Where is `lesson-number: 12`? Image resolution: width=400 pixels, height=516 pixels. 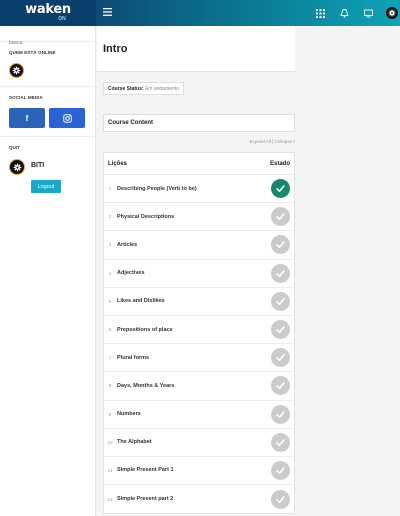 lesson-number: 12 is located at coordinates (110, 499).